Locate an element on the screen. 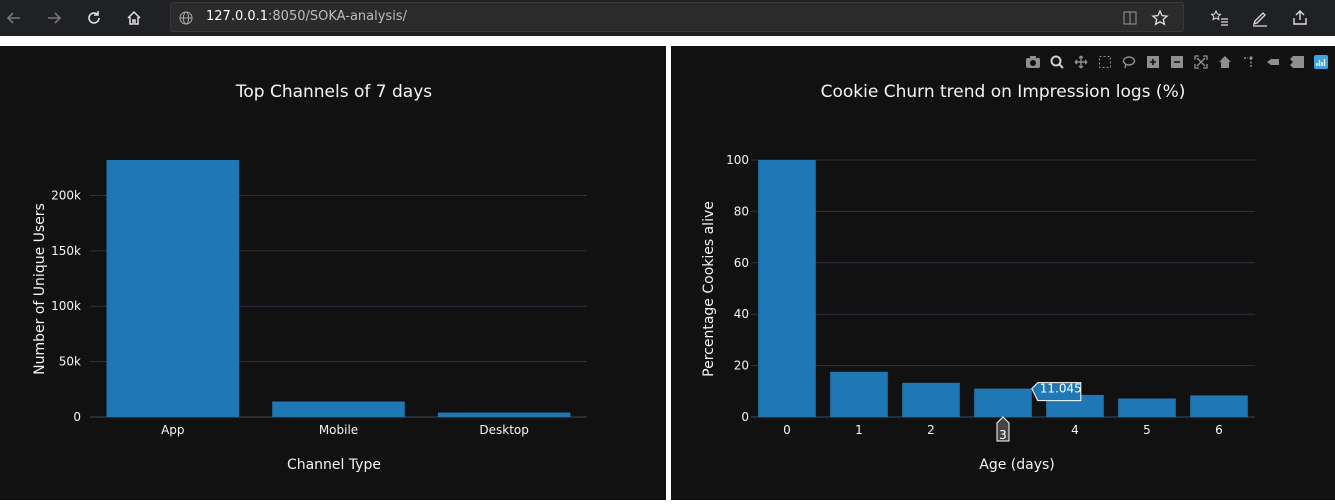  y-axis-label: Percentage Cookies alive is located at coordinates (709, 289).